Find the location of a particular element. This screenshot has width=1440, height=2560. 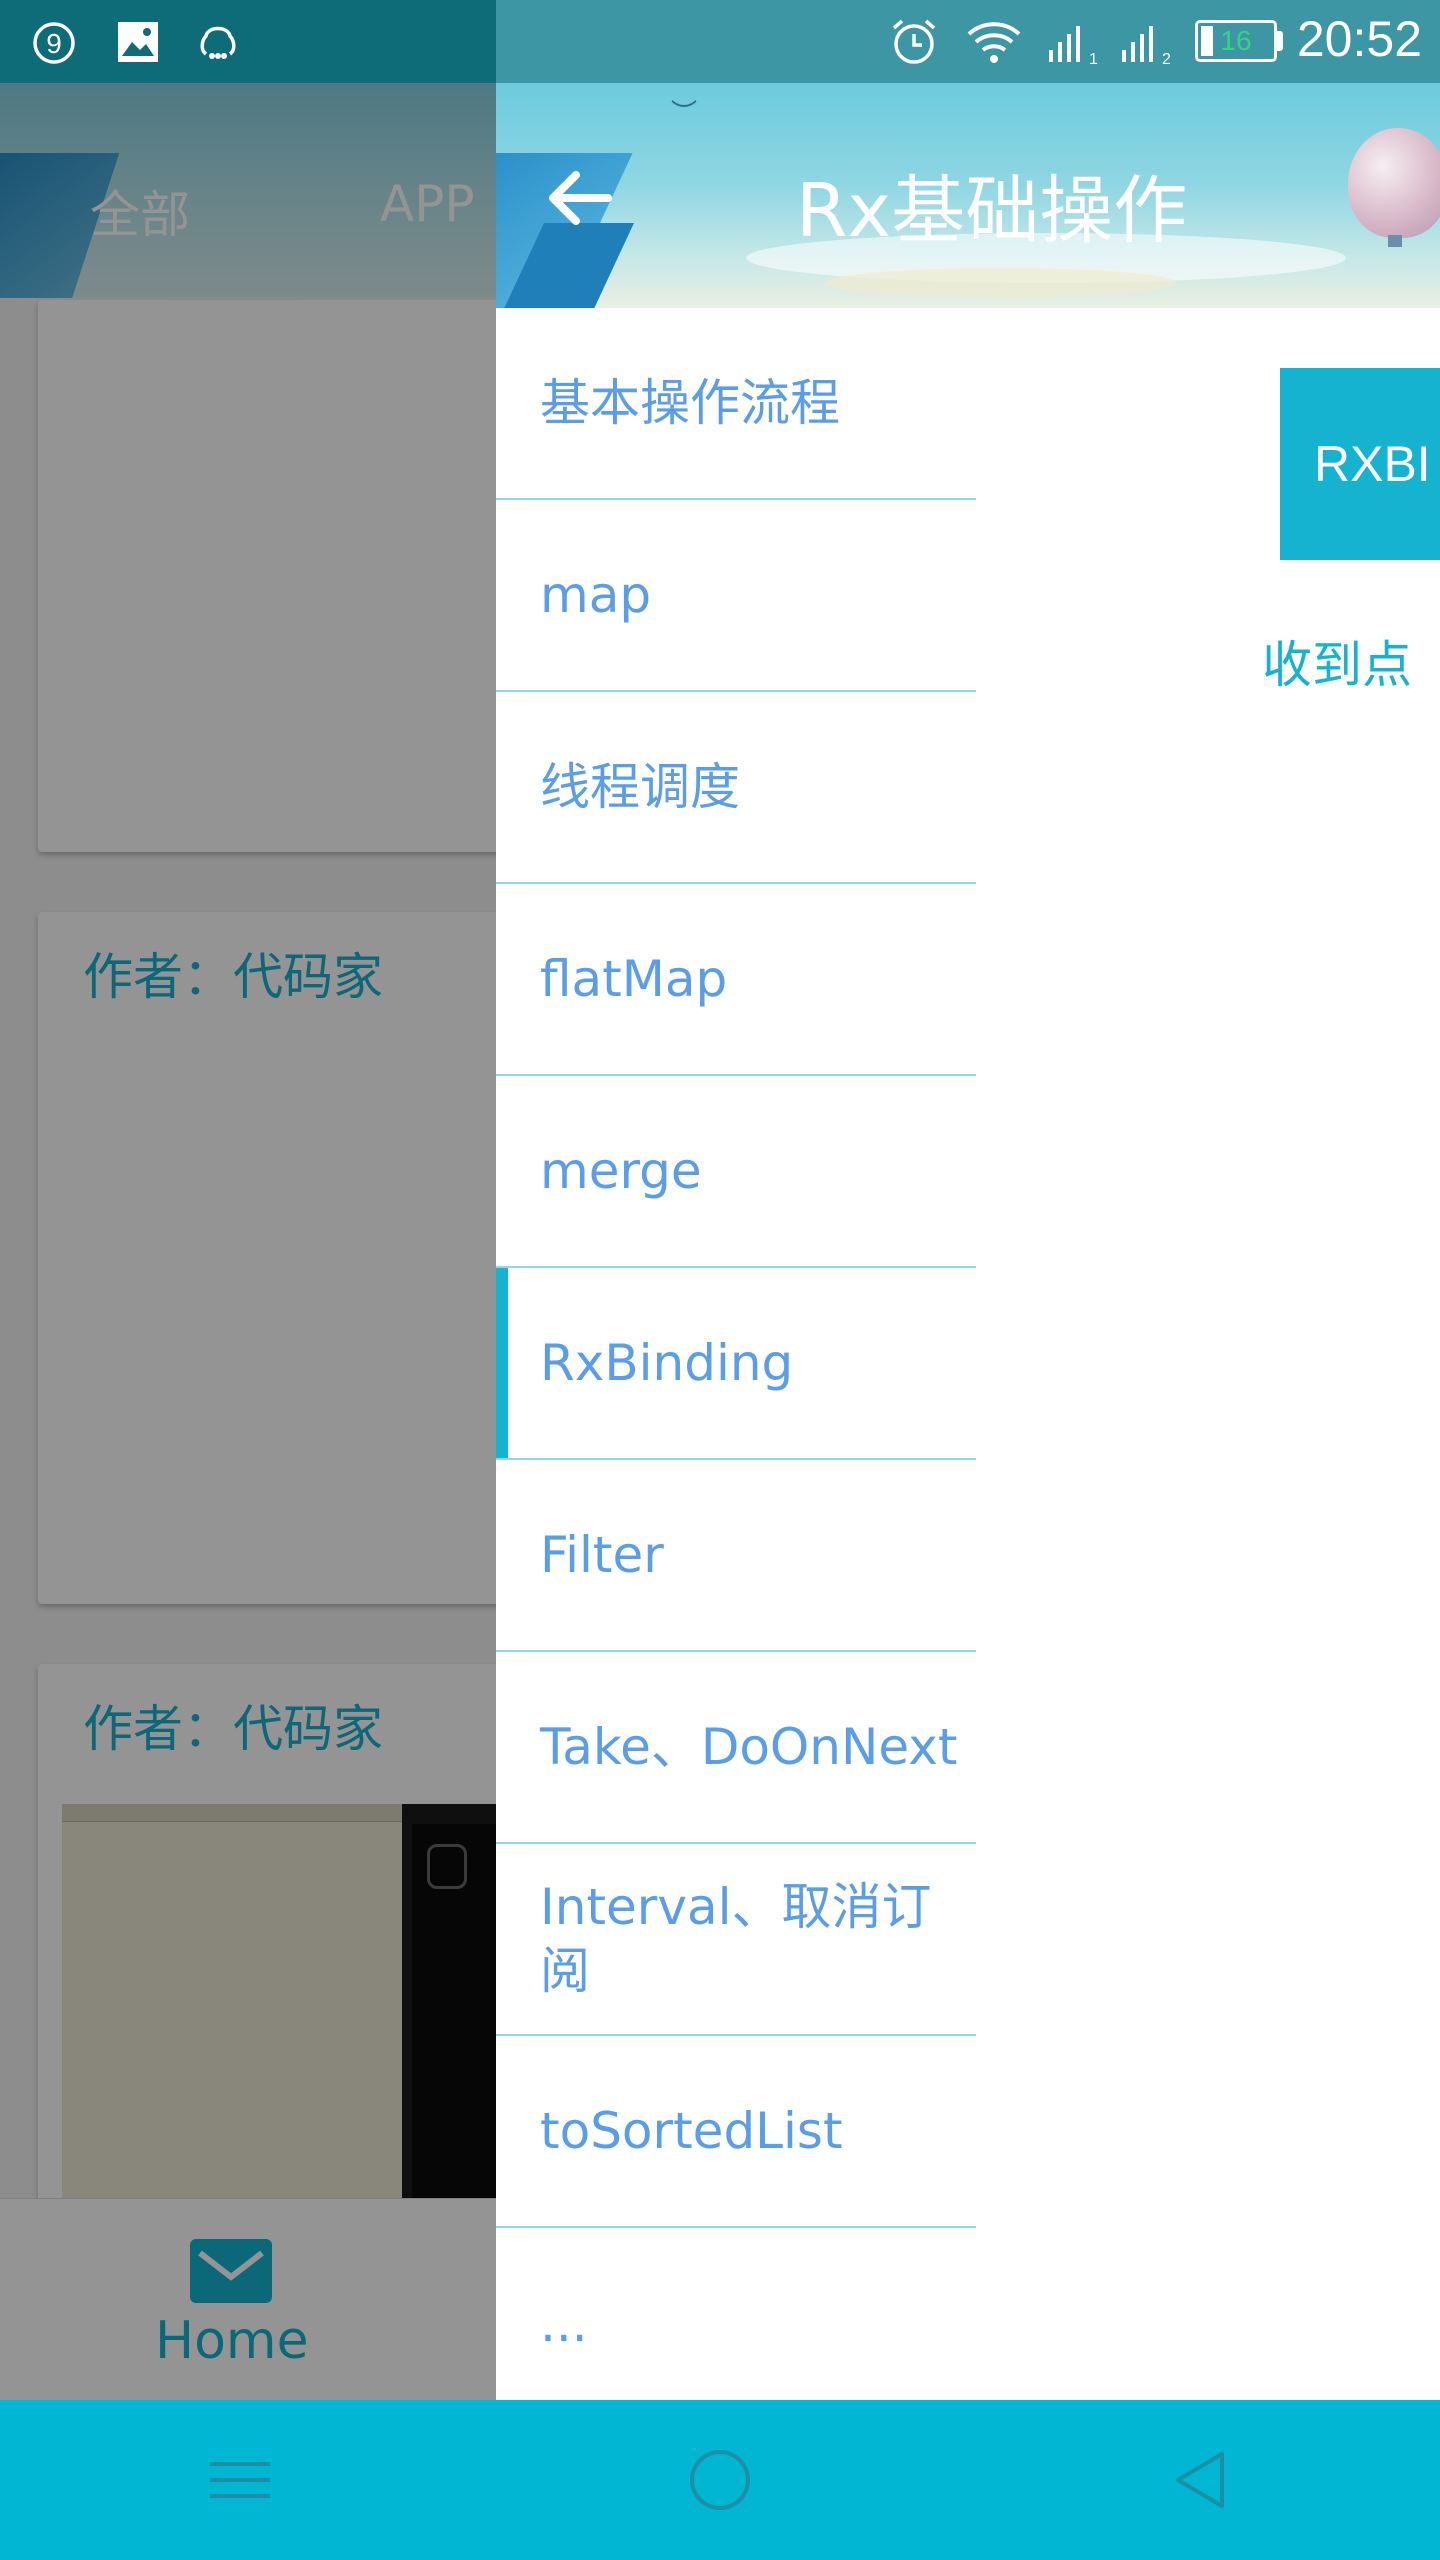

menu-item-basic-flow: 基本操作流程 is located at coordinates (736, 404).